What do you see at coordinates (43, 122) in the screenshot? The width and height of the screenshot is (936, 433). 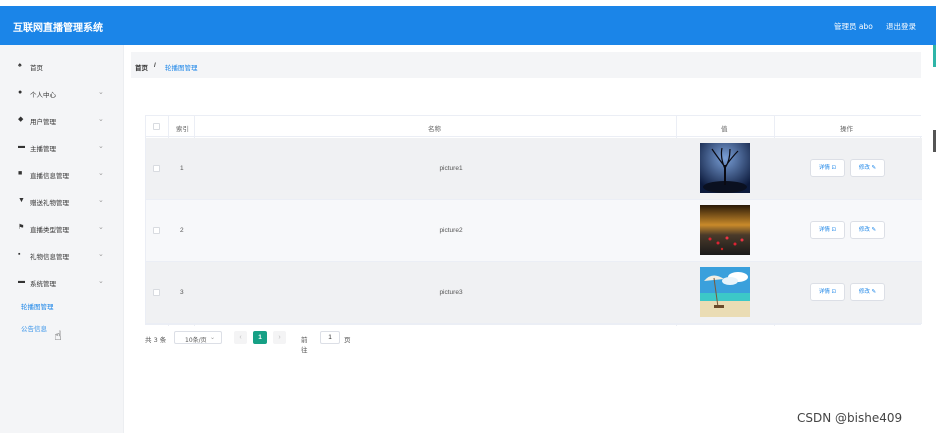 I see `sidebar-item-label: 用户管理` at bounding box center [43, 122].